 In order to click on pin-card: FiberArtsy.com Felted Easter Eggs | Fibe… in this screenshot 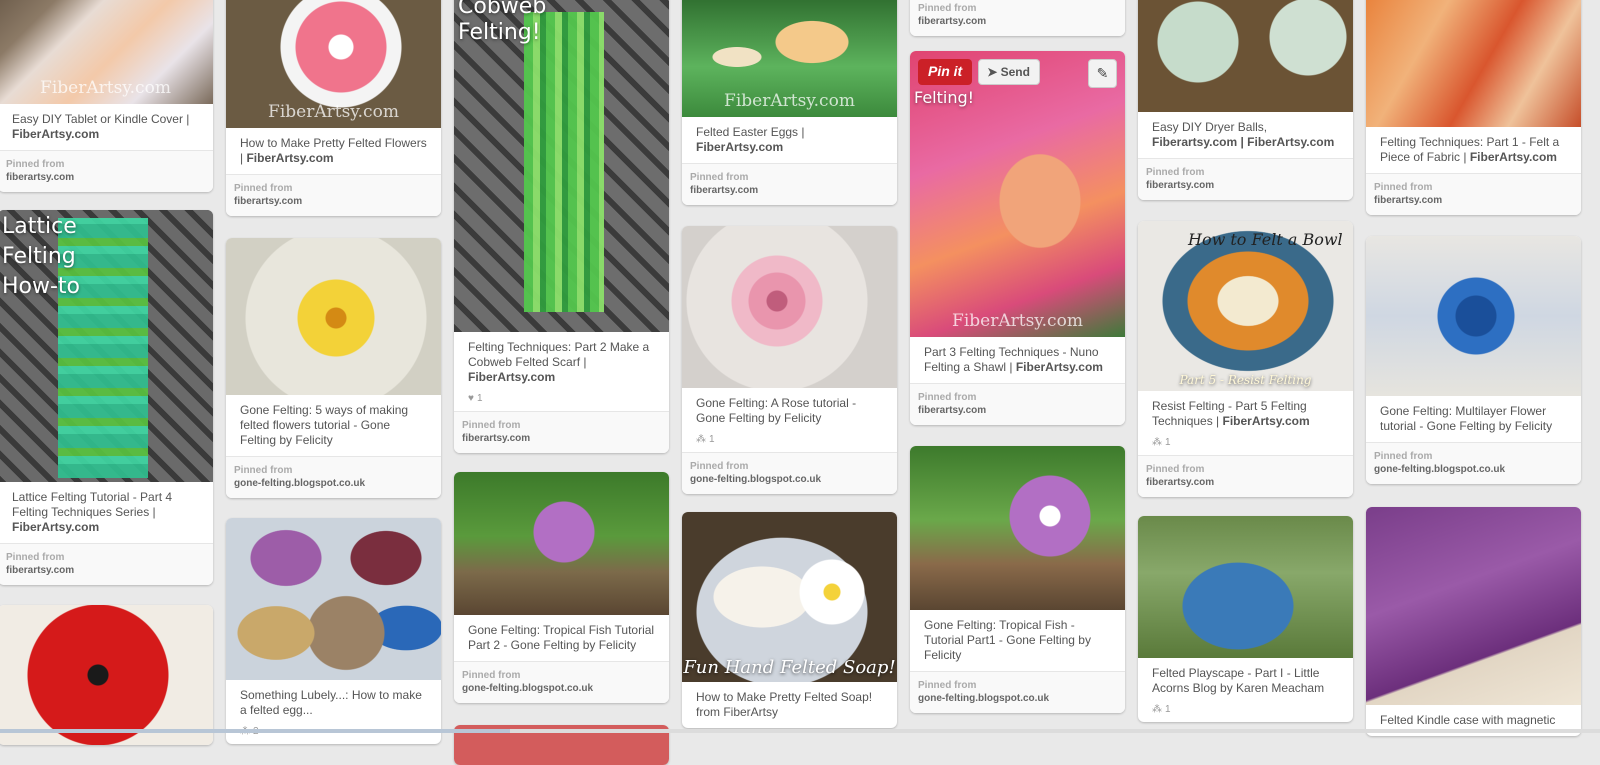, I will do `click(789, 102)`.